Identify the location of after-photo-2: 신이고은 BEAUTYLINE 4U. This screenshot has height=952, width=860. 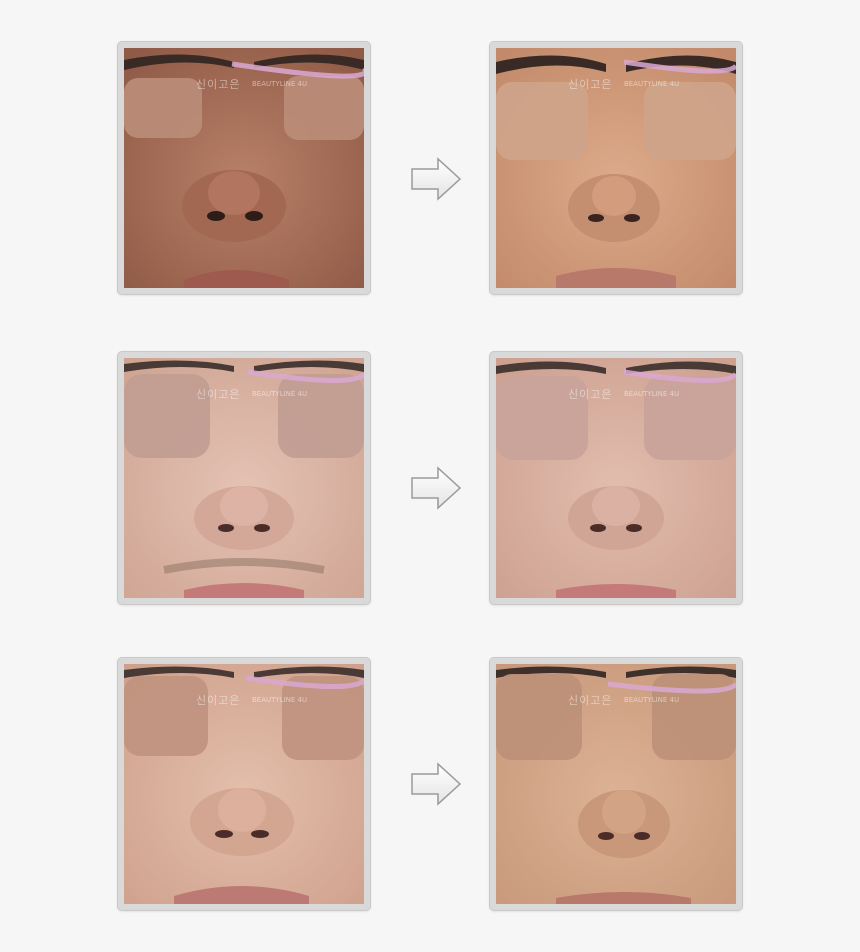
(616, 478).